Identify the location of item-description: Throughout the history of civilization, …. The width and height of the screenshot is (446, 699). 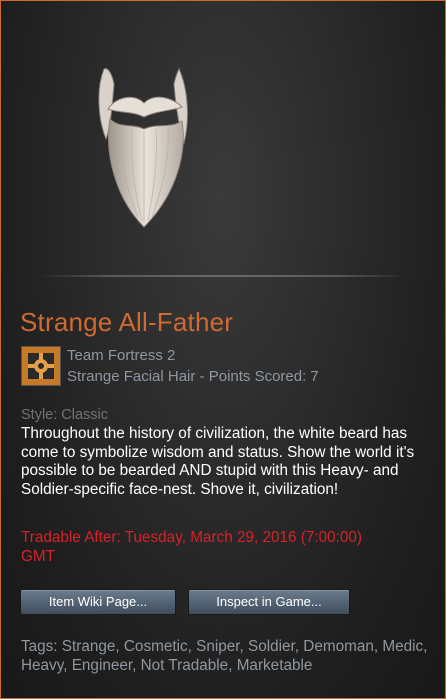
(218, 461).